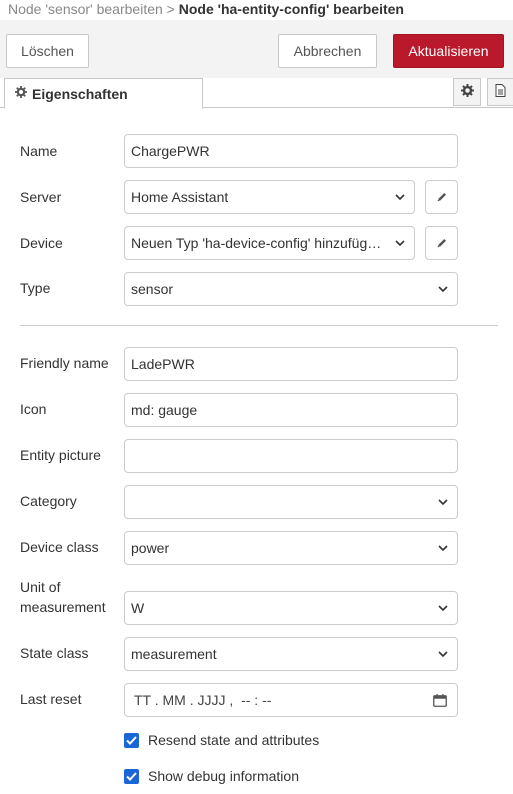 This screenshot has width=513, height=794. Describe the element at coordinates (291, 456) in the screenshot. I see `entity-picture-input` at that location.